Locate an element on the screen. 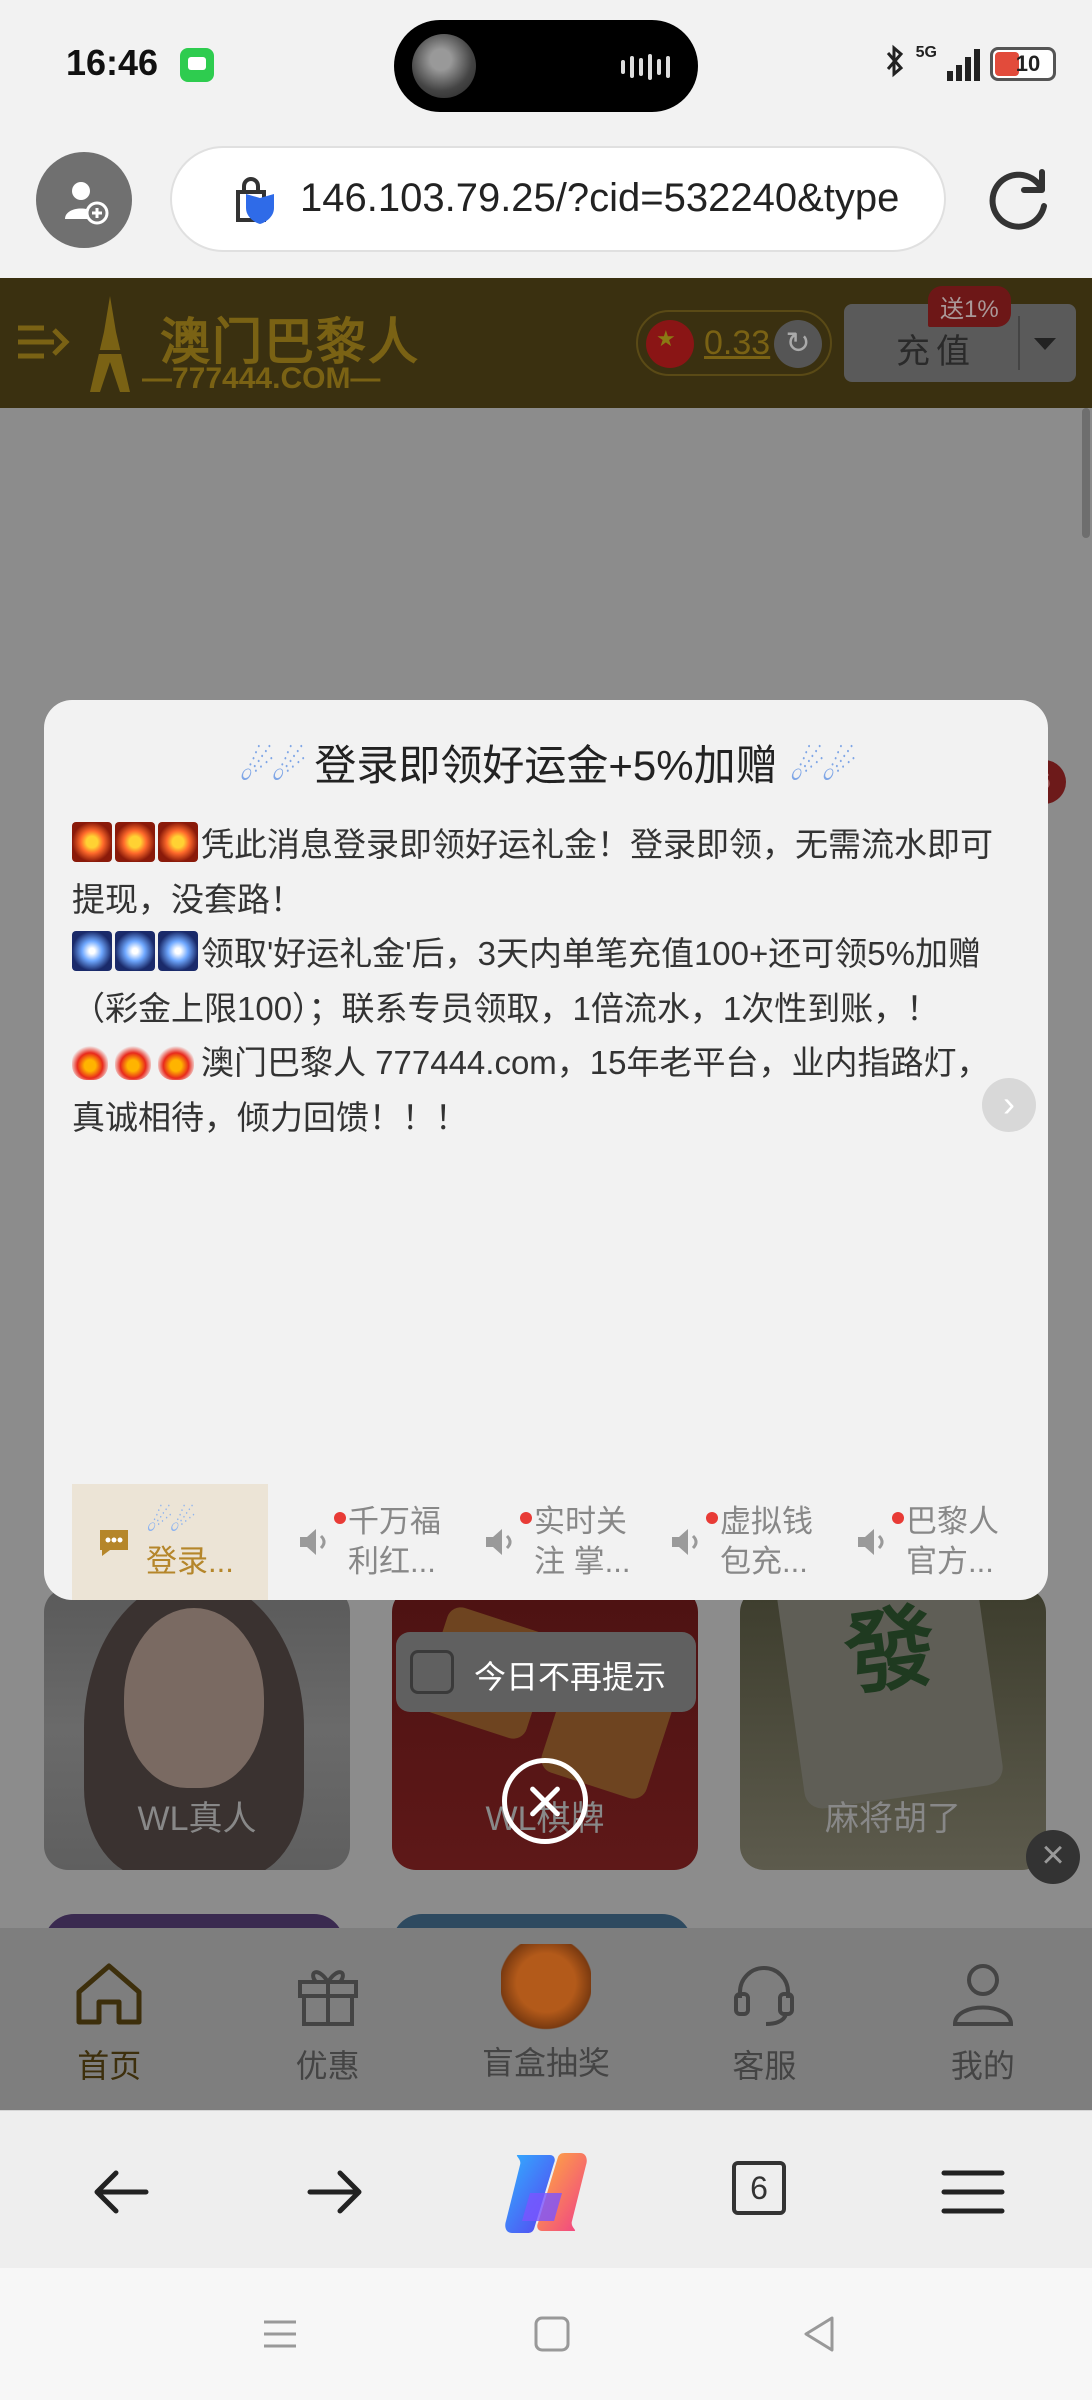 The image size is (1092, 2400). reload-icon is located at coordinates (1019, 199).